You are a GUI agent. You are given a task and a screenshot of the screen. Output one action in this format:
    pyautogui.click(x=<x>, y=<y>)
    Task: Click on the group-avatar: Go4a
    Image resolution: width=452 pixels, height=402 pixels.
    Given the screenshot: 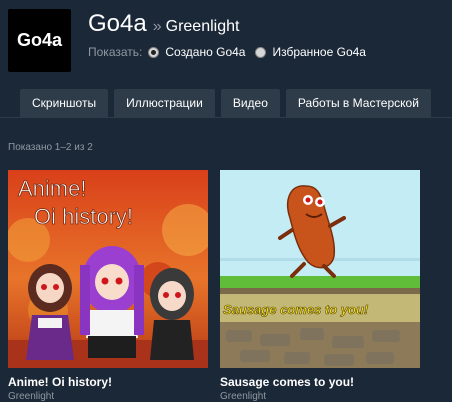 What is the action you would take?
    pyautogui.click(x=39, y=40)
    